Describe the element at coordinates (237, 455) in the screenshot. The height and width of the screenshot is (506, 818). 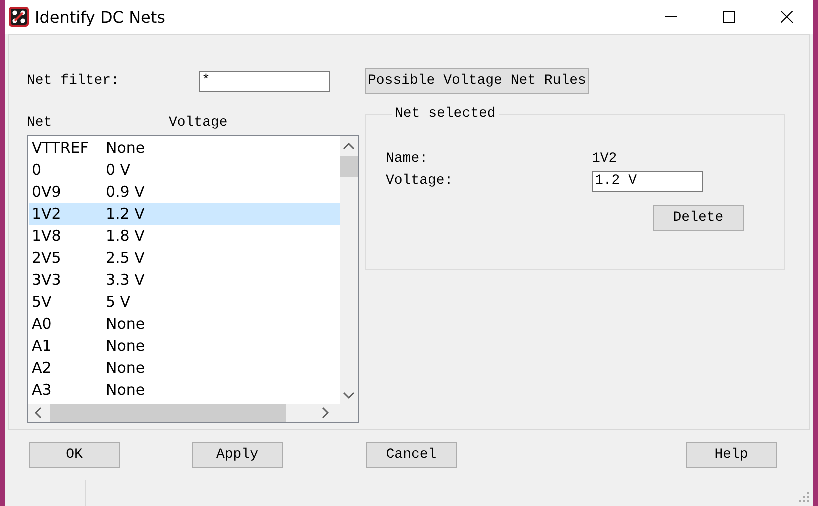
I see `dialog-button: Apply` at that location.